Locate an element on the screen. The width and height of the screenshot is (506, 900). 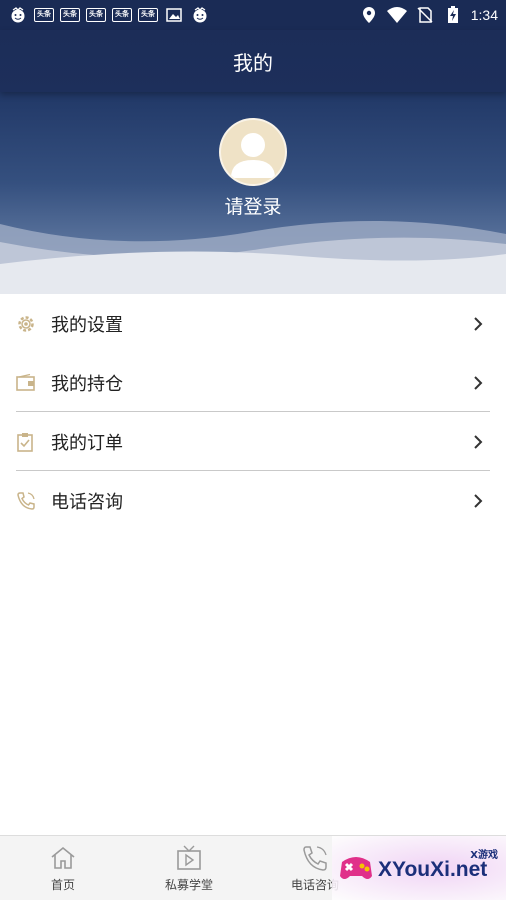
location-icon is located at coordinates (369, 15).